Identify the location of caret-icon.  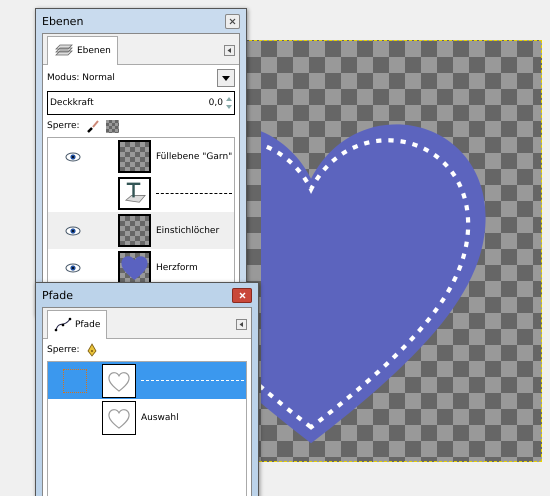
(226, 78).